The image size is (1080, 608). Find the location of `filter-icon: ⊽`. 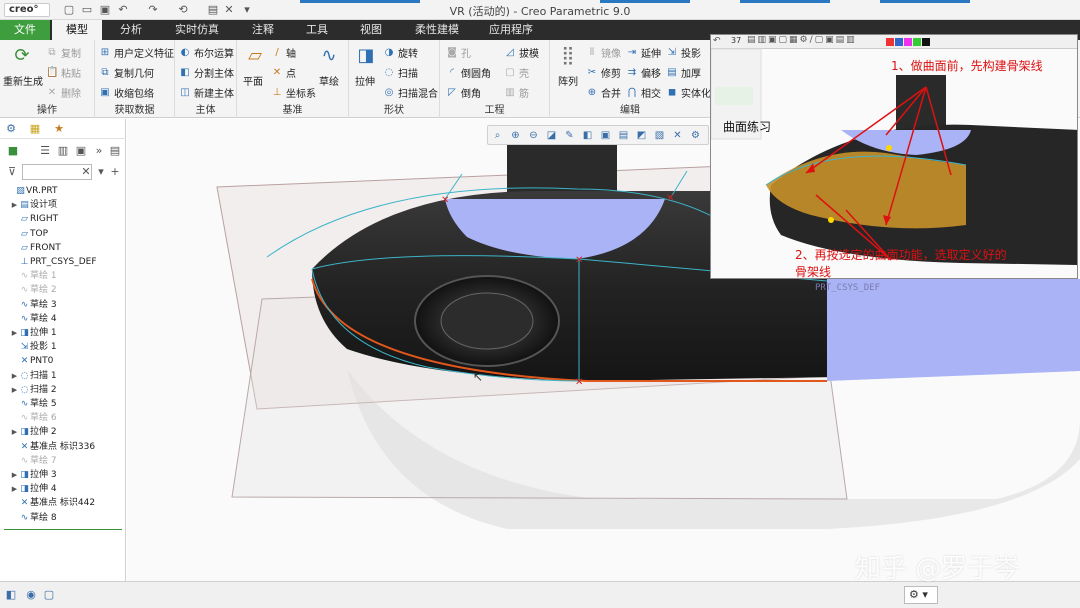

filter-icon: ⊽ is located at coordinates (12, 172).